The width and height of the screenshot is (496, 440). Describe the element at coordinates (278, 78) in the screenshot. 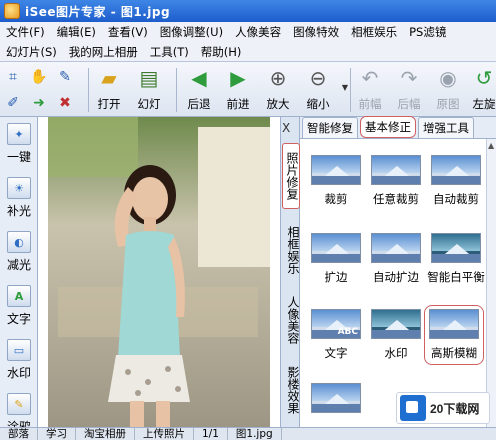

I see `zoom-in-icon: ⊕` at that location.